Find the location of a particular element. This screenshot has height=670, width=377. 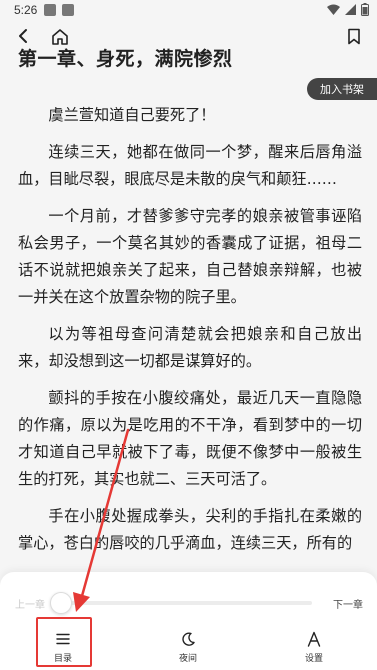

chevron-left-icon is located at coordinates (23, 36).